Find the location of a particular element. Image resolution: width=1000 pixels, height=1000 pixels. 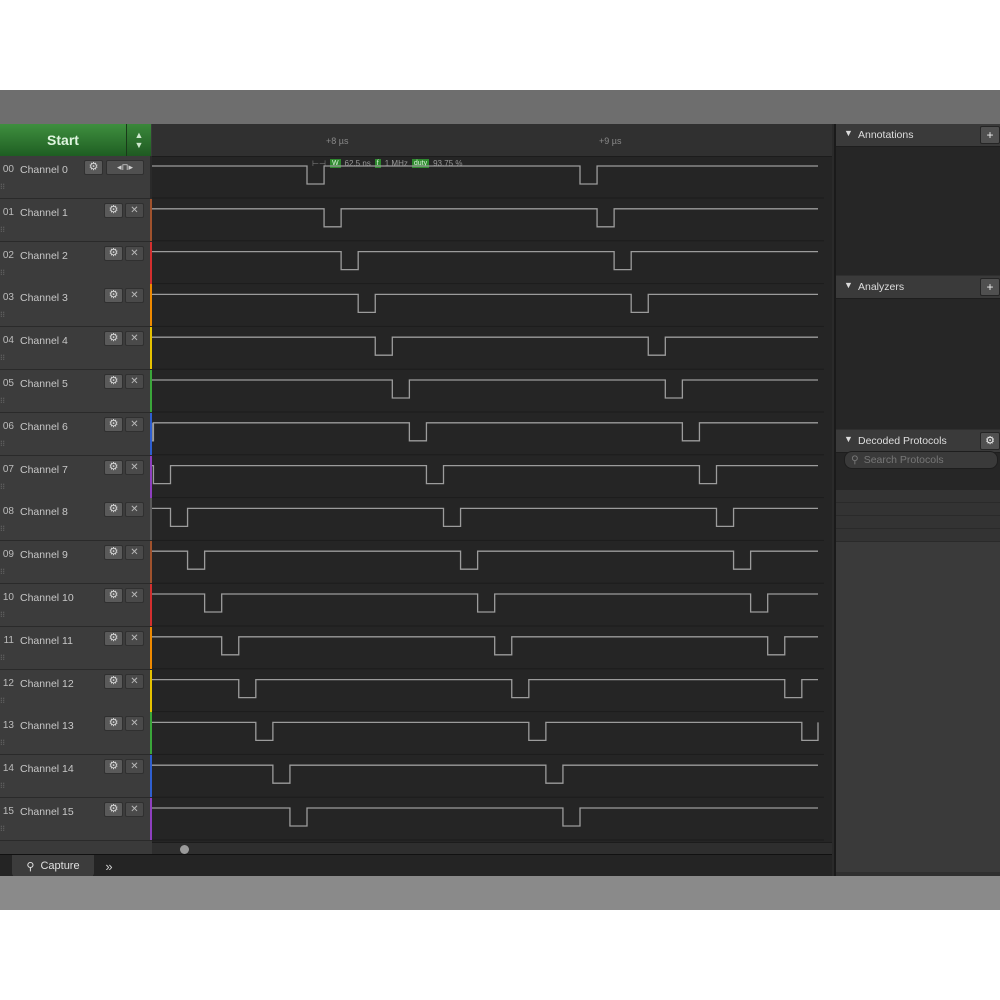

channel-row: 15 ⁝⁝ Channel 15 ⚙ ✕ is located at coordinates (76, 819).